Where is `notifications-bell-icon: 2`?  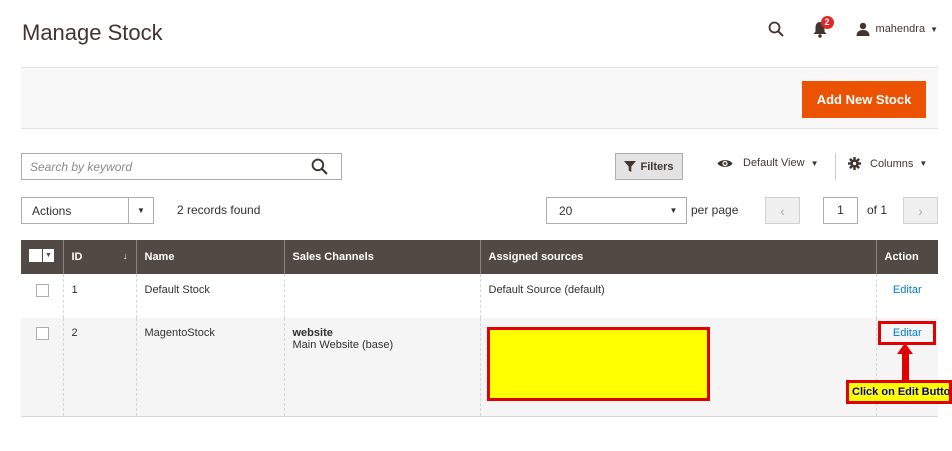
notifications-bell-icon: 2 is located at coordinates (823, 27).